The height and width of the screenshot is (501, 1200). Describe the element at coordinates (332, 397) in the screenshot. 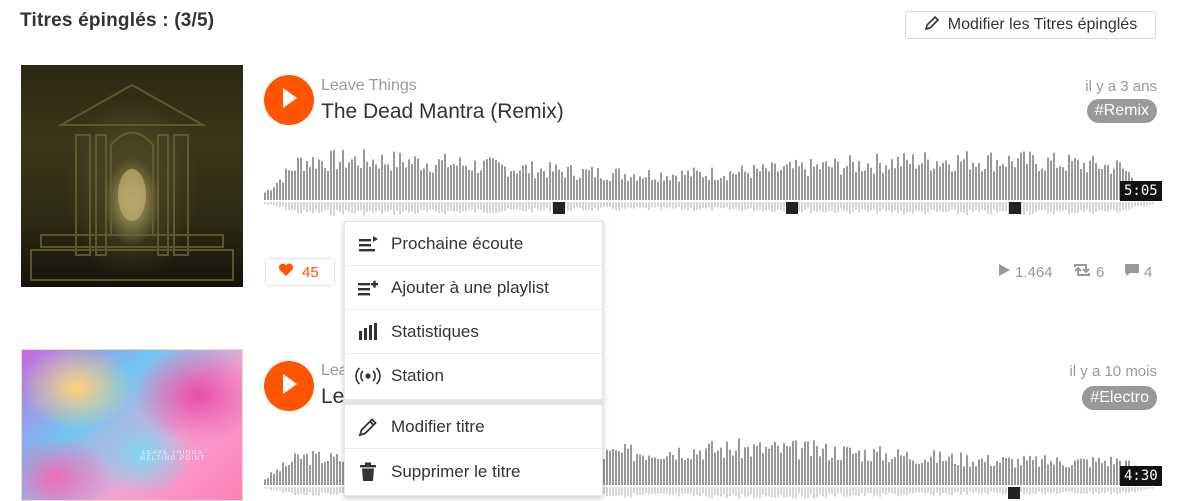

I see `track-title: Le` at that location.